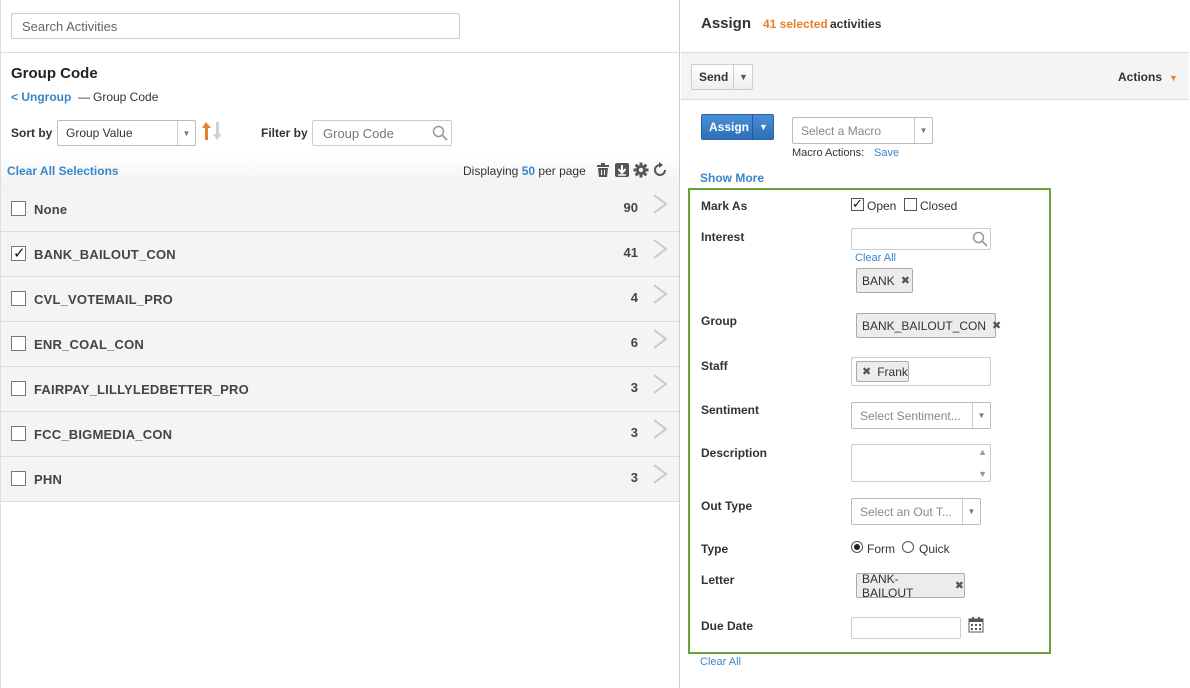  Describe the element at coordinates (726, 23) in the screenshot. I see `assign-title: Assign` at that location.